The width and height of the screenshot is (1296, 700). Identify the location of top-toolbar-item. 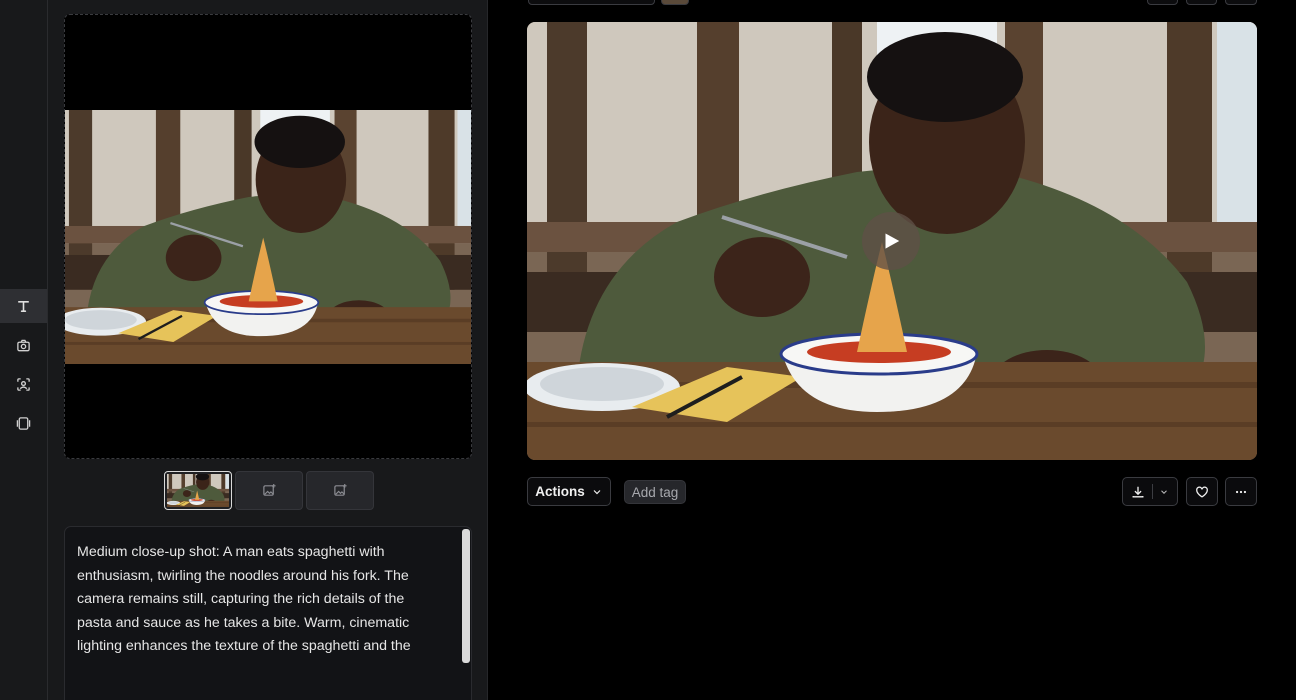
(591, 2).